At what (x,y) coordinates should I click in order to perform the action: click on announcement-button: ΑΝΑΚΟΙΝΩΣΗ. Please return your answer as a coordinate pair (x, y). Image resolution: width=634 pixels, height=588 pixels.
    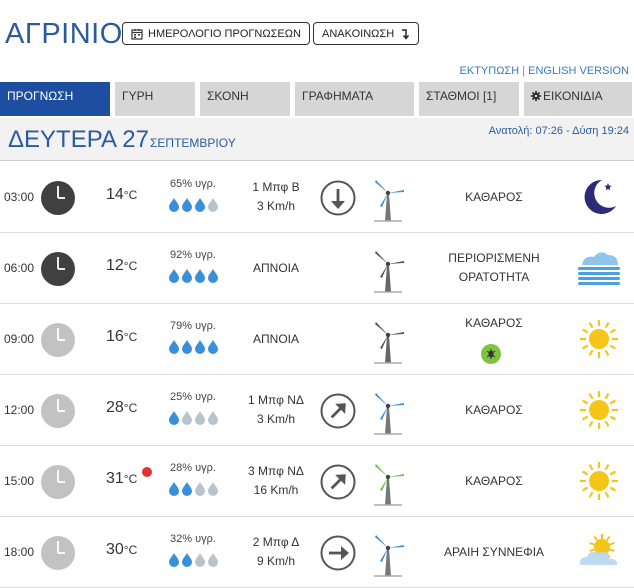
    Looking at the image, I should click on (366, 33).